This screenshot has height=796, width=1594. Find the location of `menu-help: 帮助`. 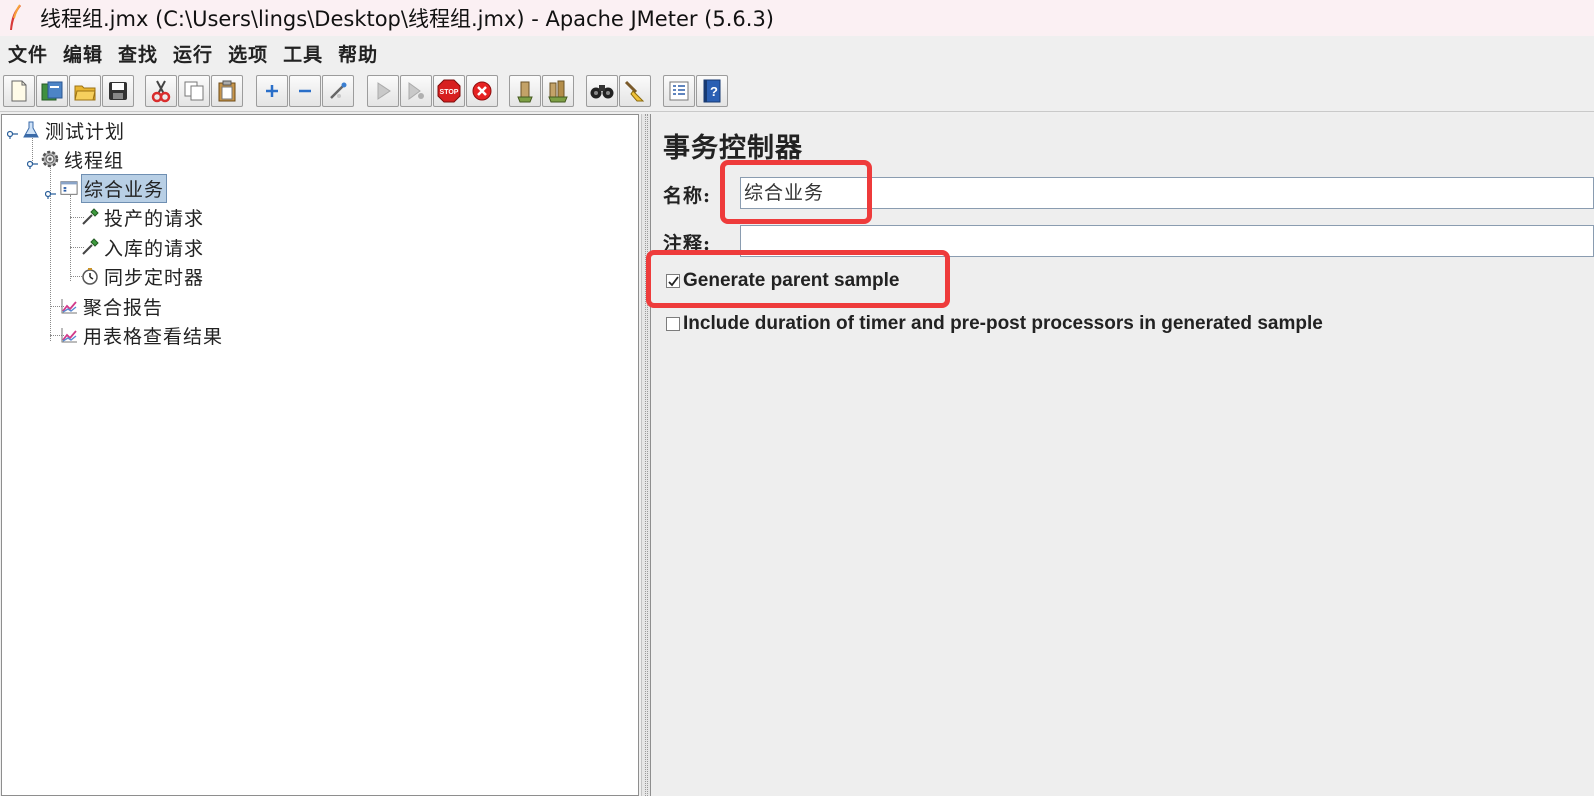

menu-help: 帮助 is located at coordinates (358, 53).